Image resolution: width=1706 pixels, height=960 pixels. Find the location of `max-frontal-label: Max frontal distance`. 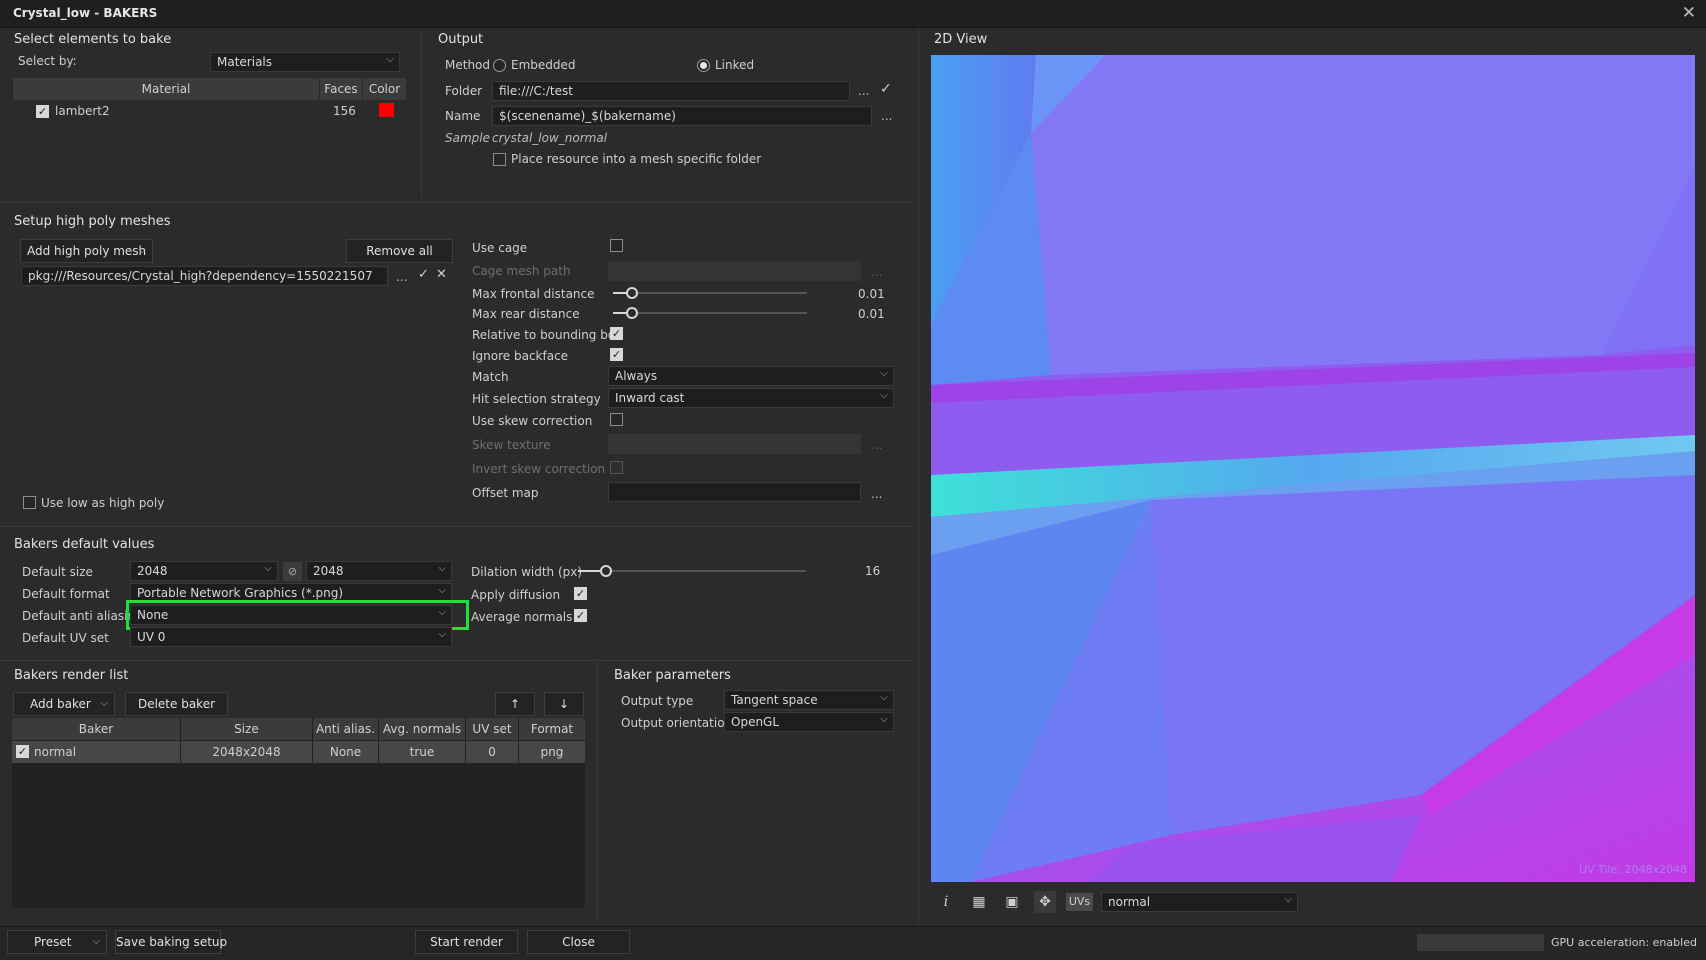

max-frontal-label: Max frontal distance is located at coordinates (533, 294).